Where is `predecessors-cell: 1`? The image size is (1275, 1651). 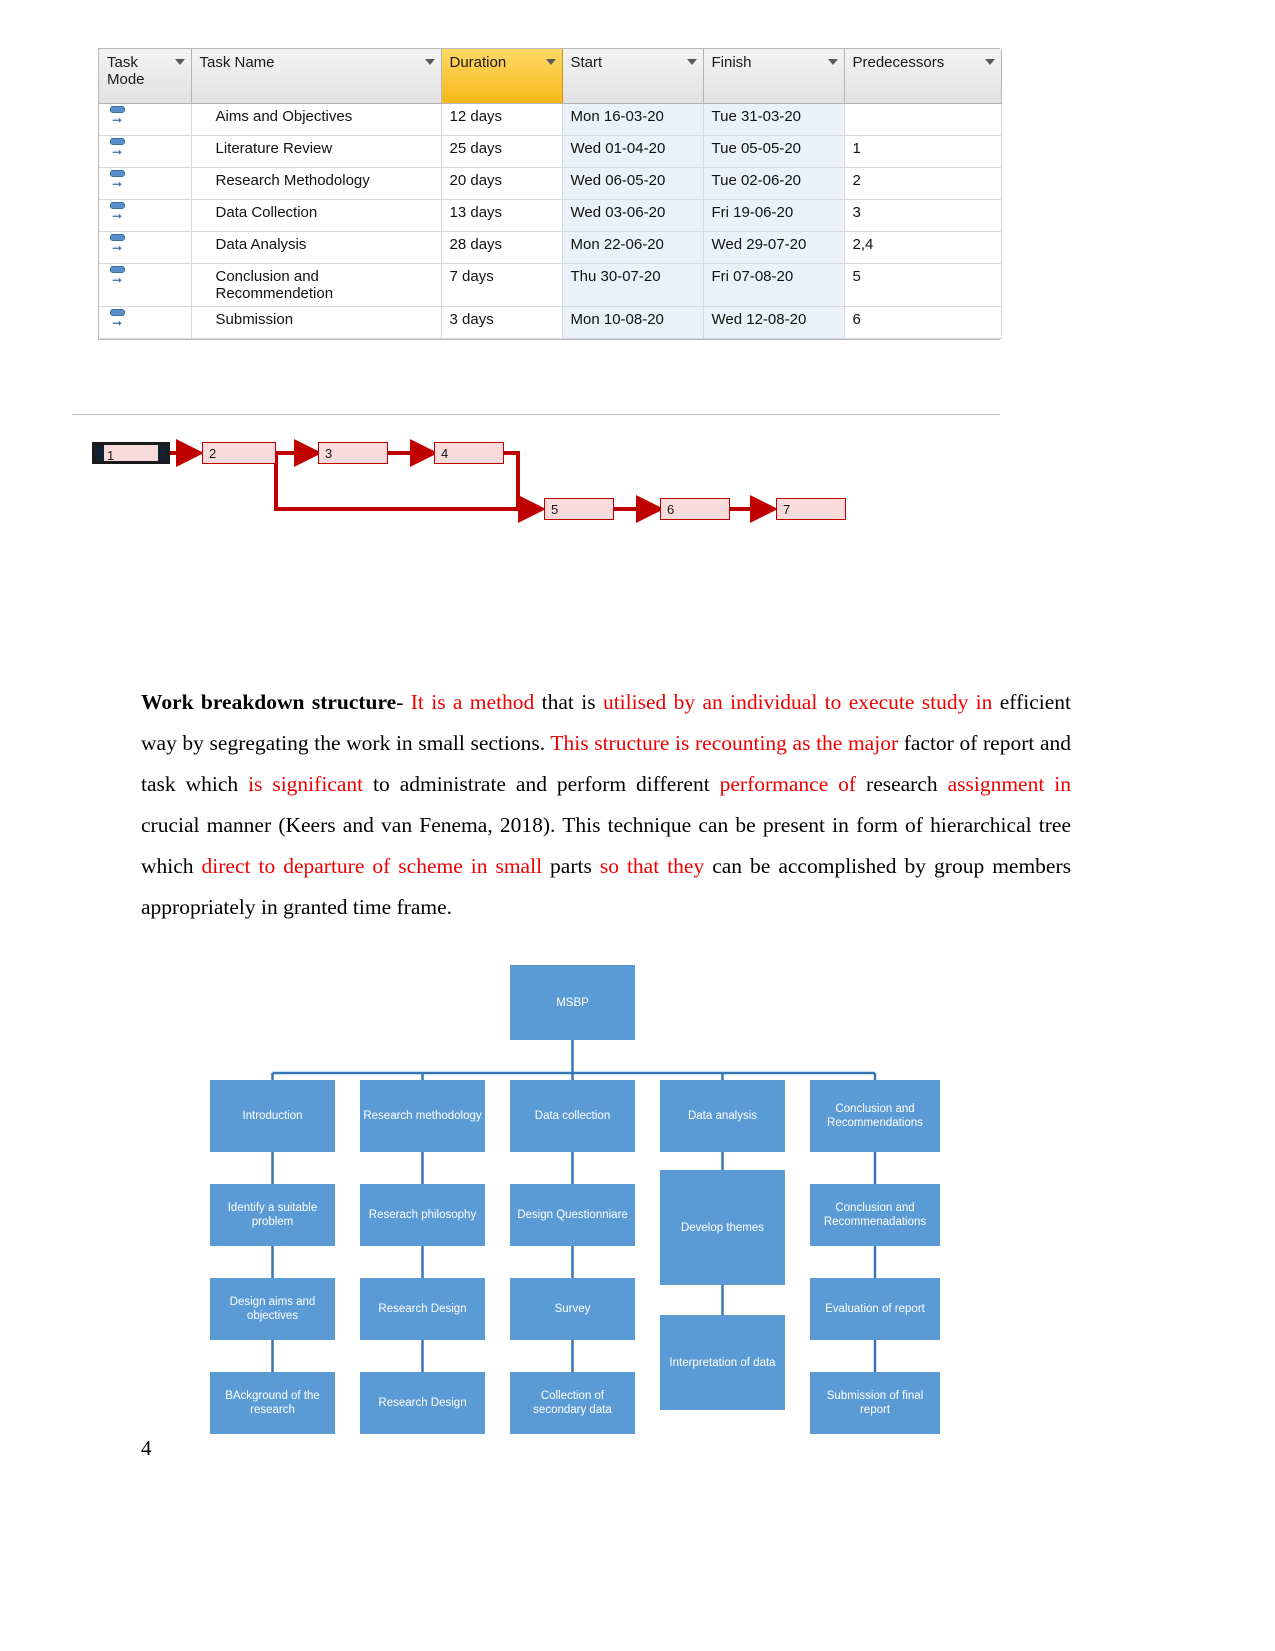 predecessors-cell: 1 is located at coordinates (923, 151).